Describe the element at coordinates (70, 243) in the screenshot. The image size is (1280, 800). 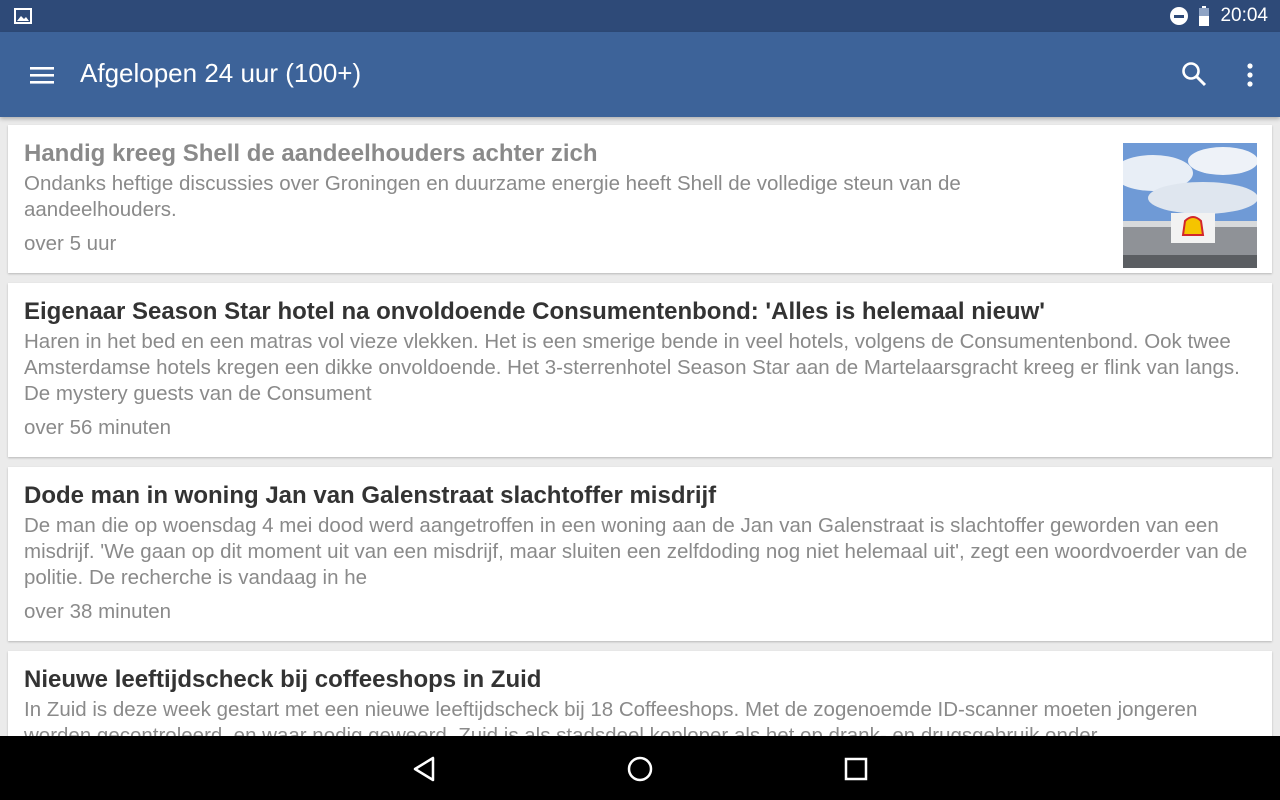
I see `article-time: over 5 uur` at that location.